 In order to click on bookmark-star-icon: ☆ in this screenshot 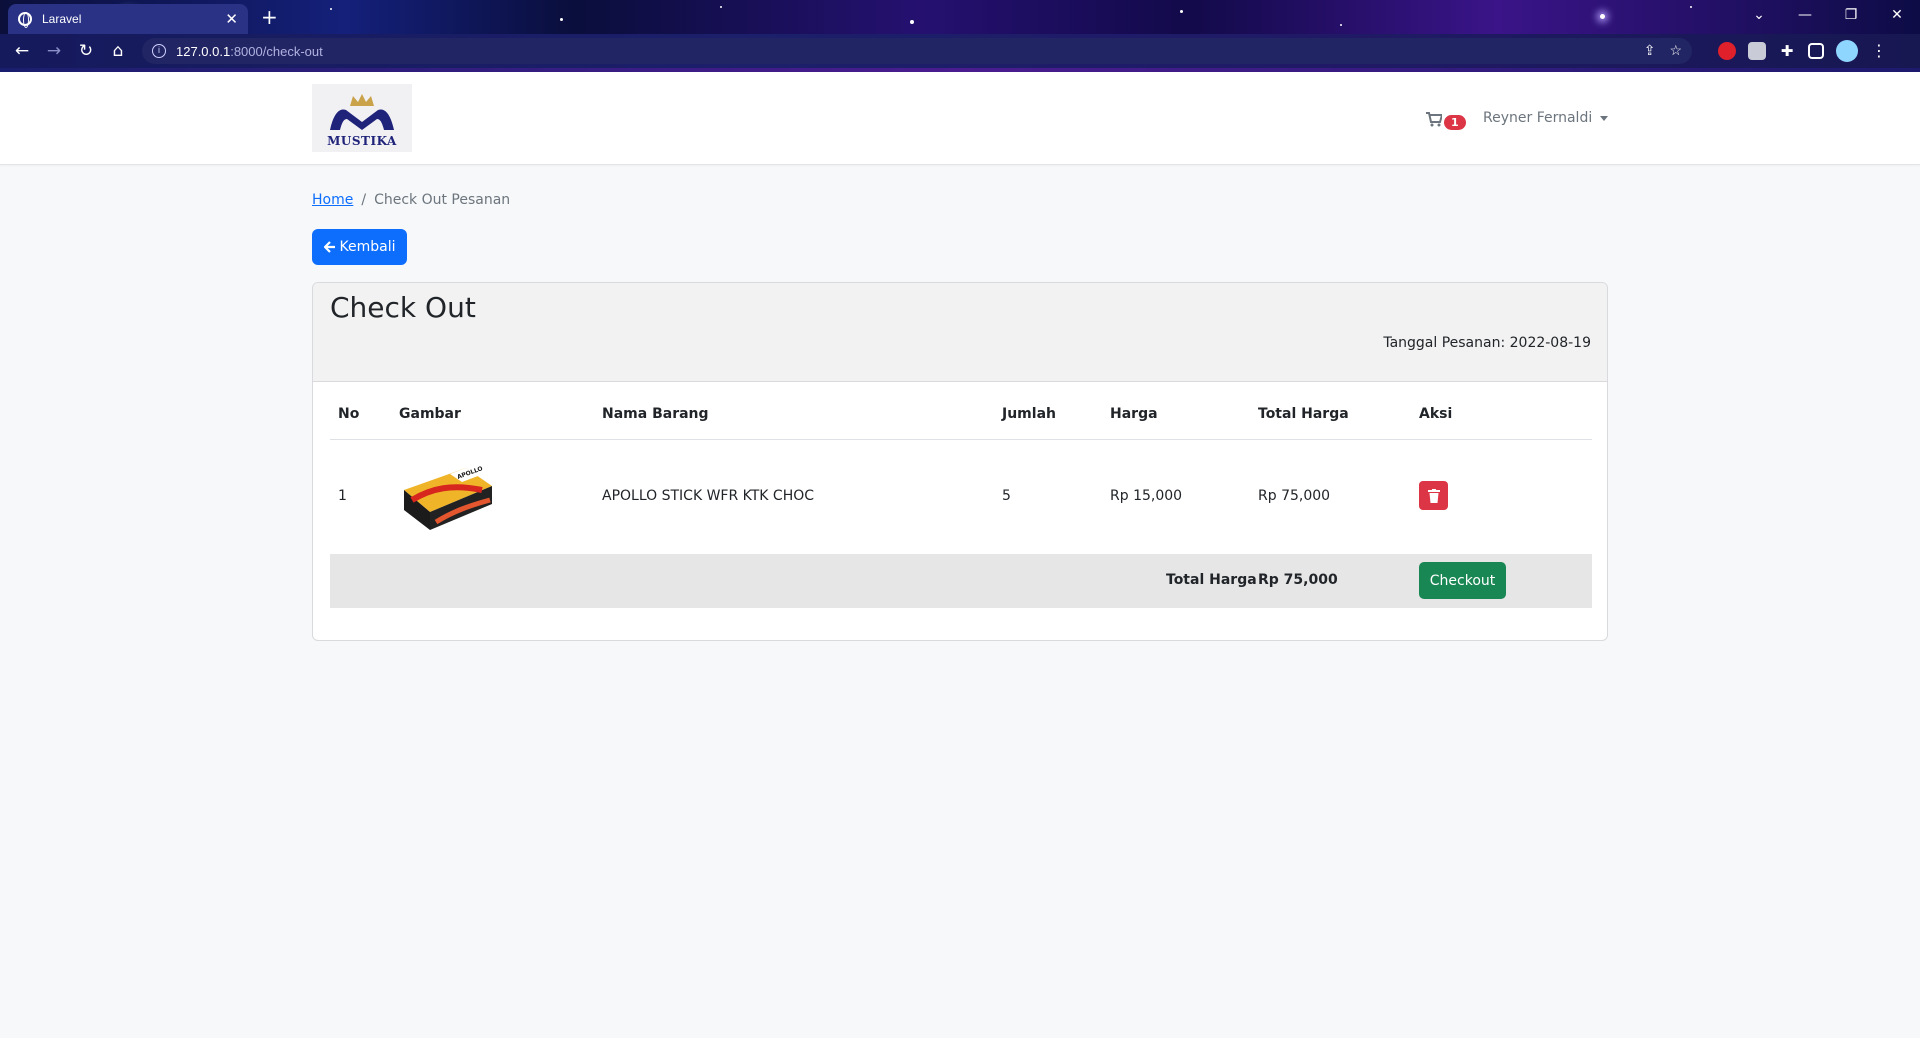, I will do `click(1675, 50)`.